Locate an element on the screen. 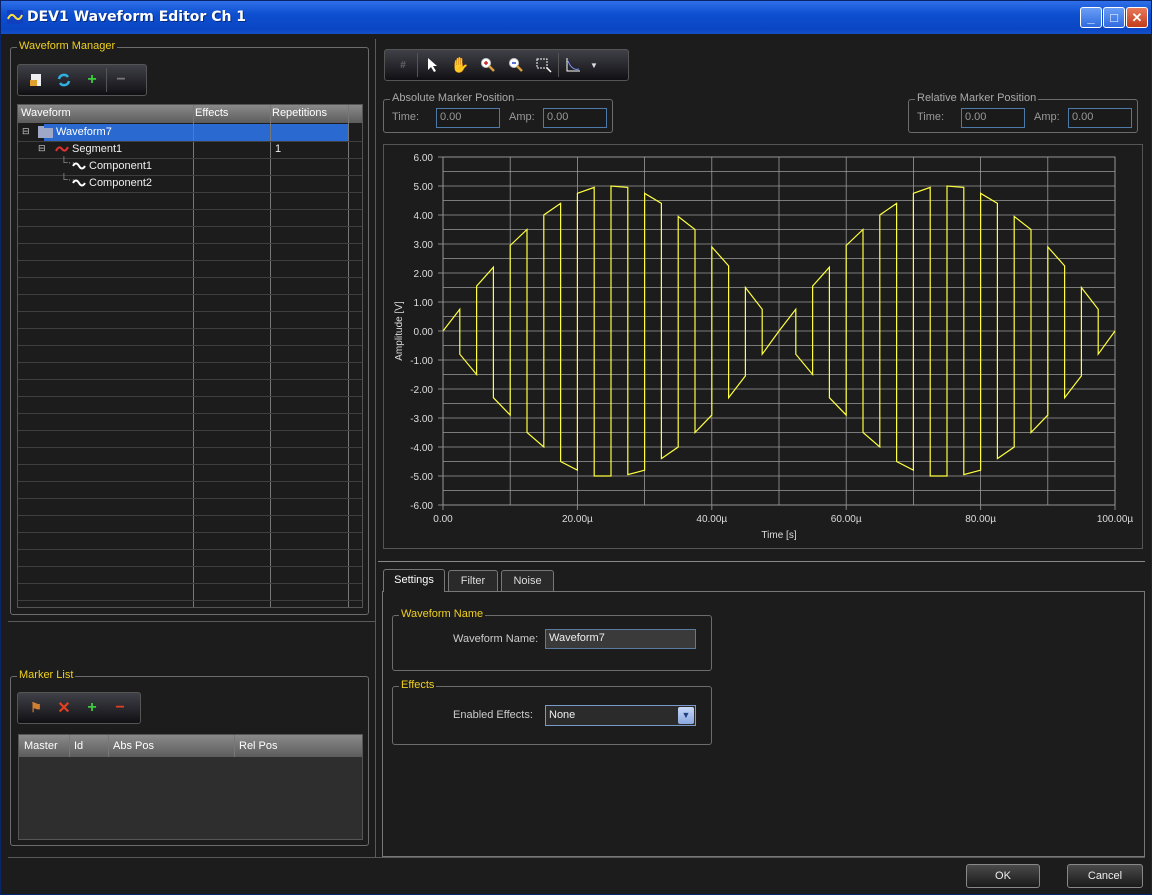 This screenshot has height=895, width=1152. column-abs-pos: Abs Pos is located at coordinates (133, 746).